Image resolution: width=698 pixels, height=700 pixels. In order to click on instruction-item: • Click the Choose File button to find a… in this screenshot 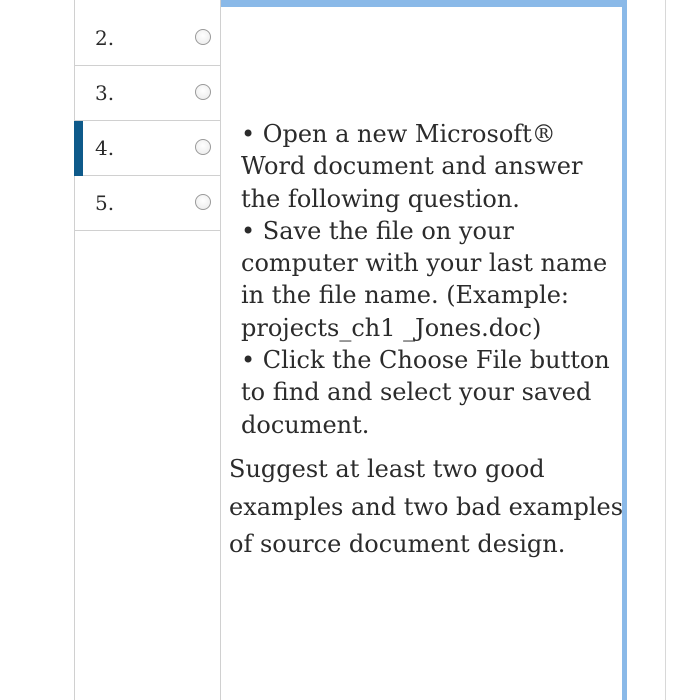, I will do `click(425, 392)`.